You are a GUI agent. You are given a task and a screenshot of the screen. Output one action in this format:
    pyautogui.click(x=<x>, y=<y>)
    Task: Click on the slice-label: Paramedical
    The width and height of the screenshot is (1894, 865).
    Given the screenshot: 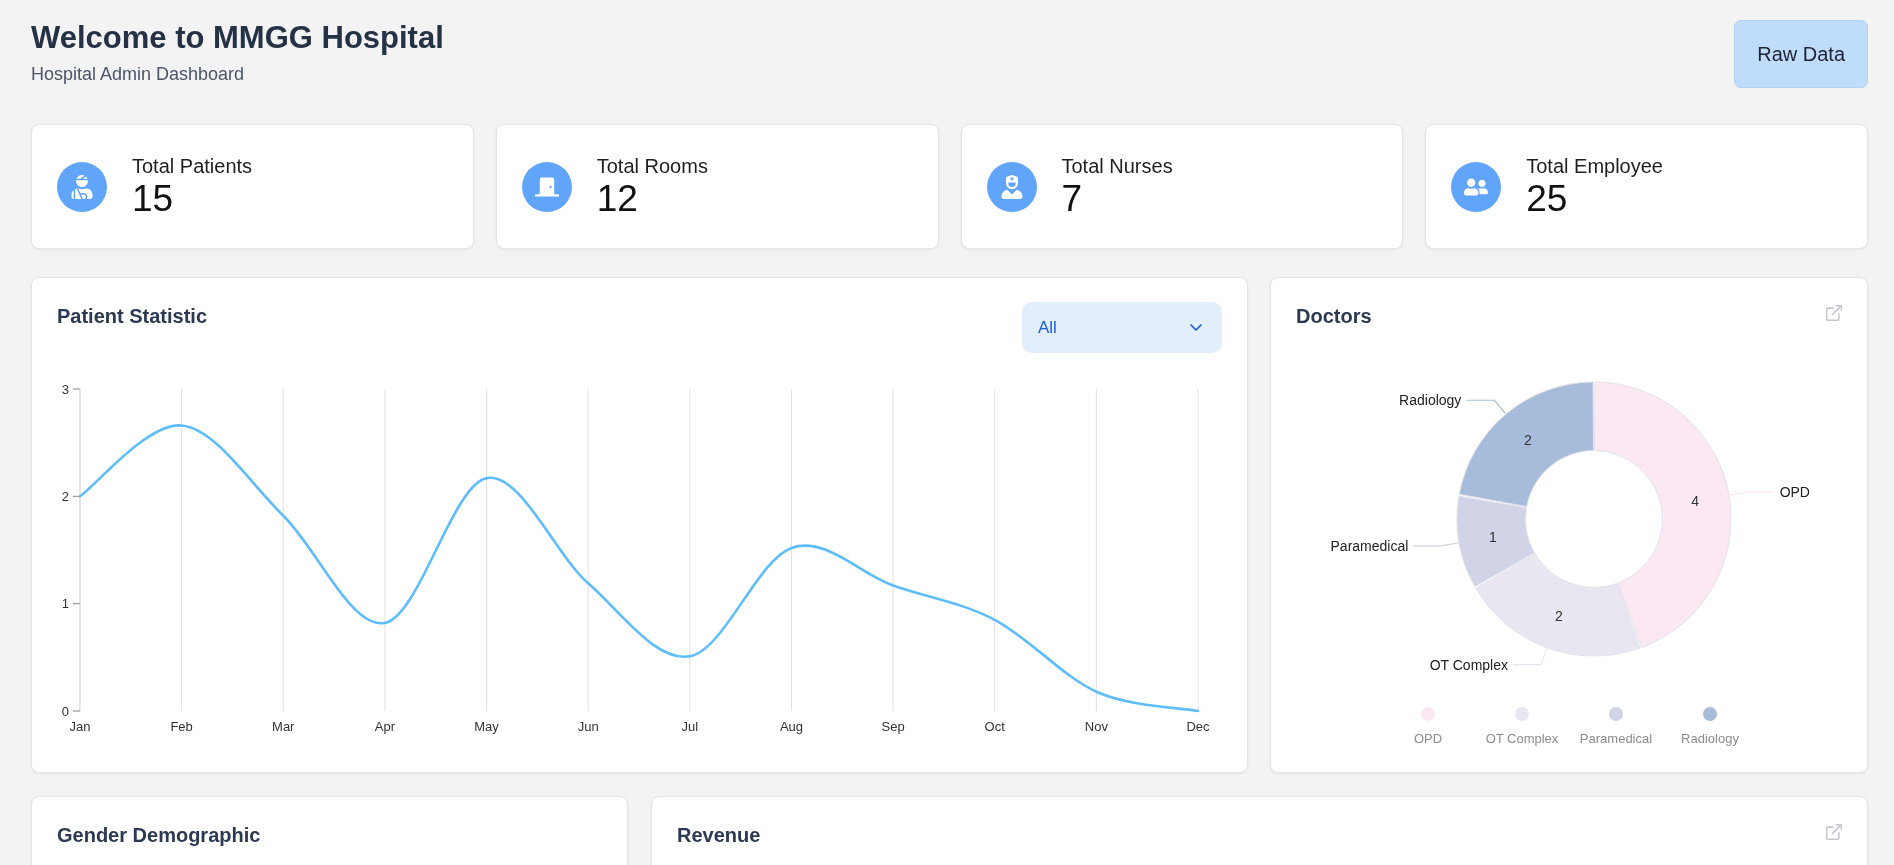 What is the action you would take?
    pyautogui.click(x=1369, y=545)
    